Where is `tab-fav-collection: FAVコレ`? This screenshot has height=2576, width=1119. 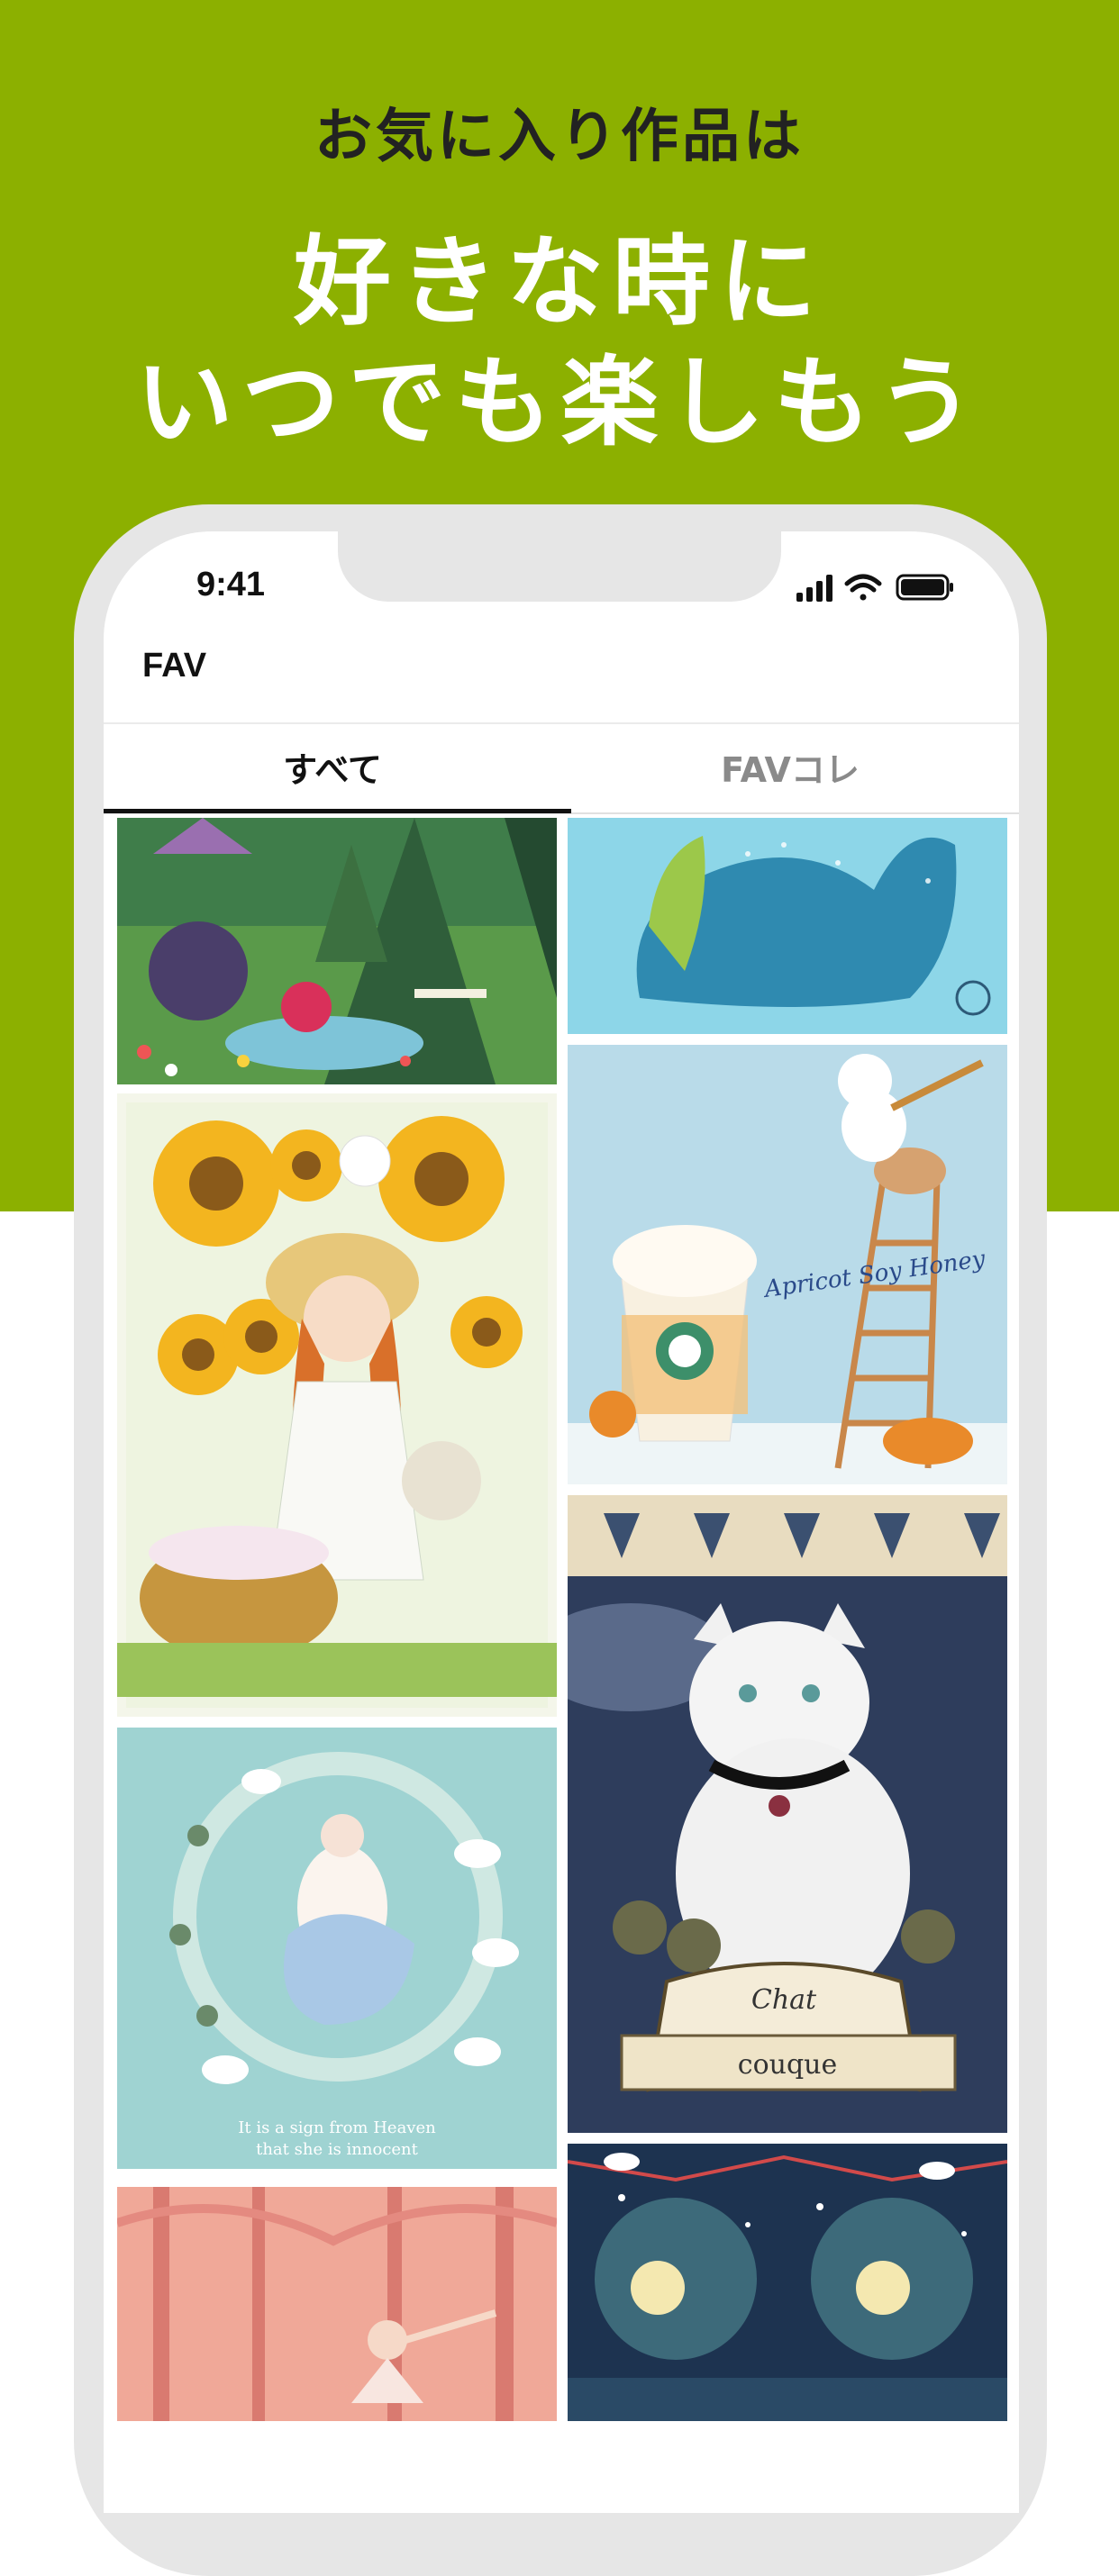
tab-fav-collection: FAVコレ is located at coordinates (790, 773).